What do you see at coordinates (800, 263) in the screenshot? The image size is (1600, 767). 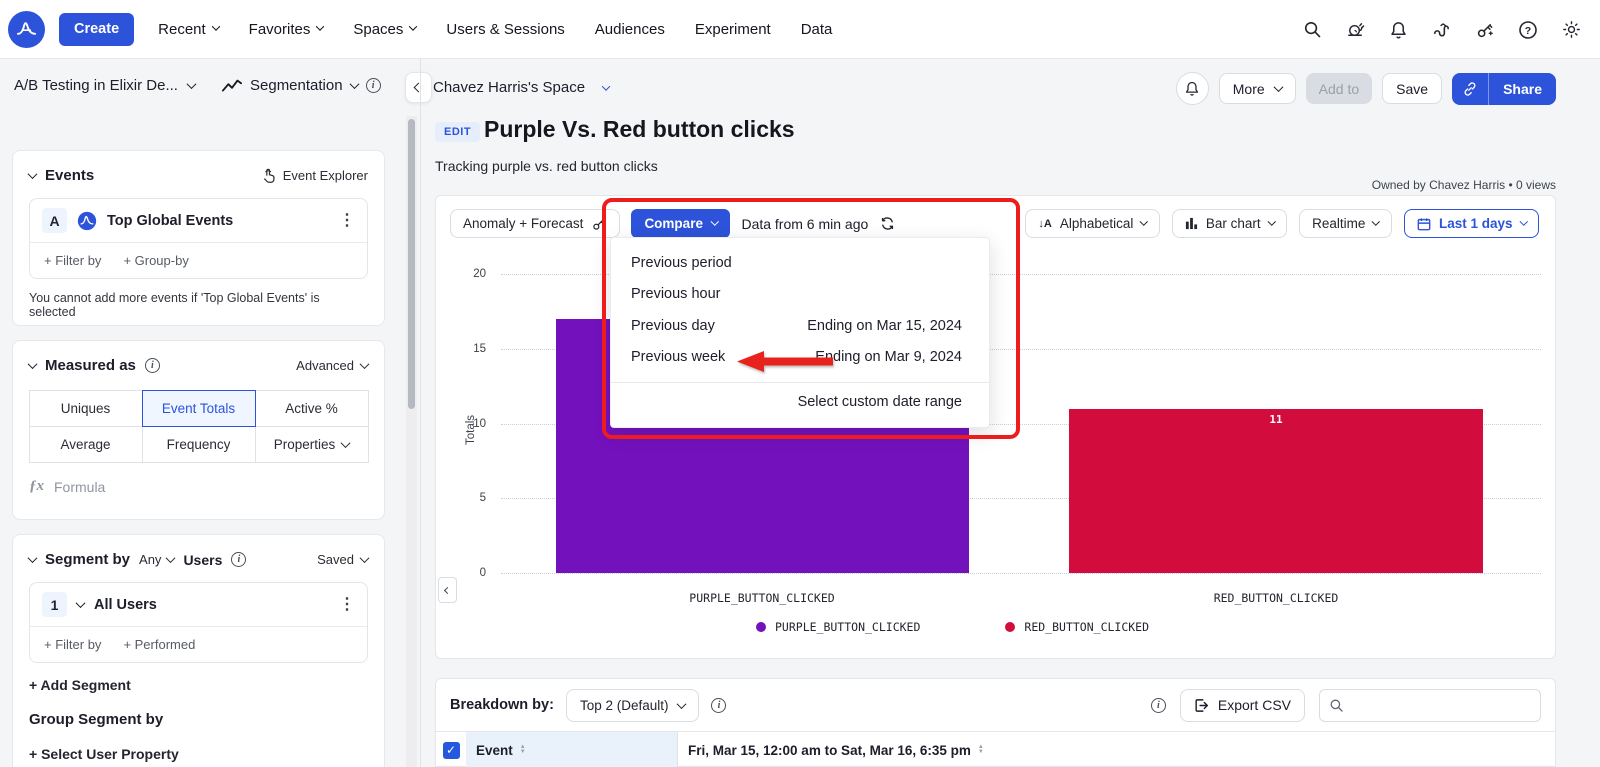 I see `menu-item-previous-period: Previous period` at bounding box center [800, 263].